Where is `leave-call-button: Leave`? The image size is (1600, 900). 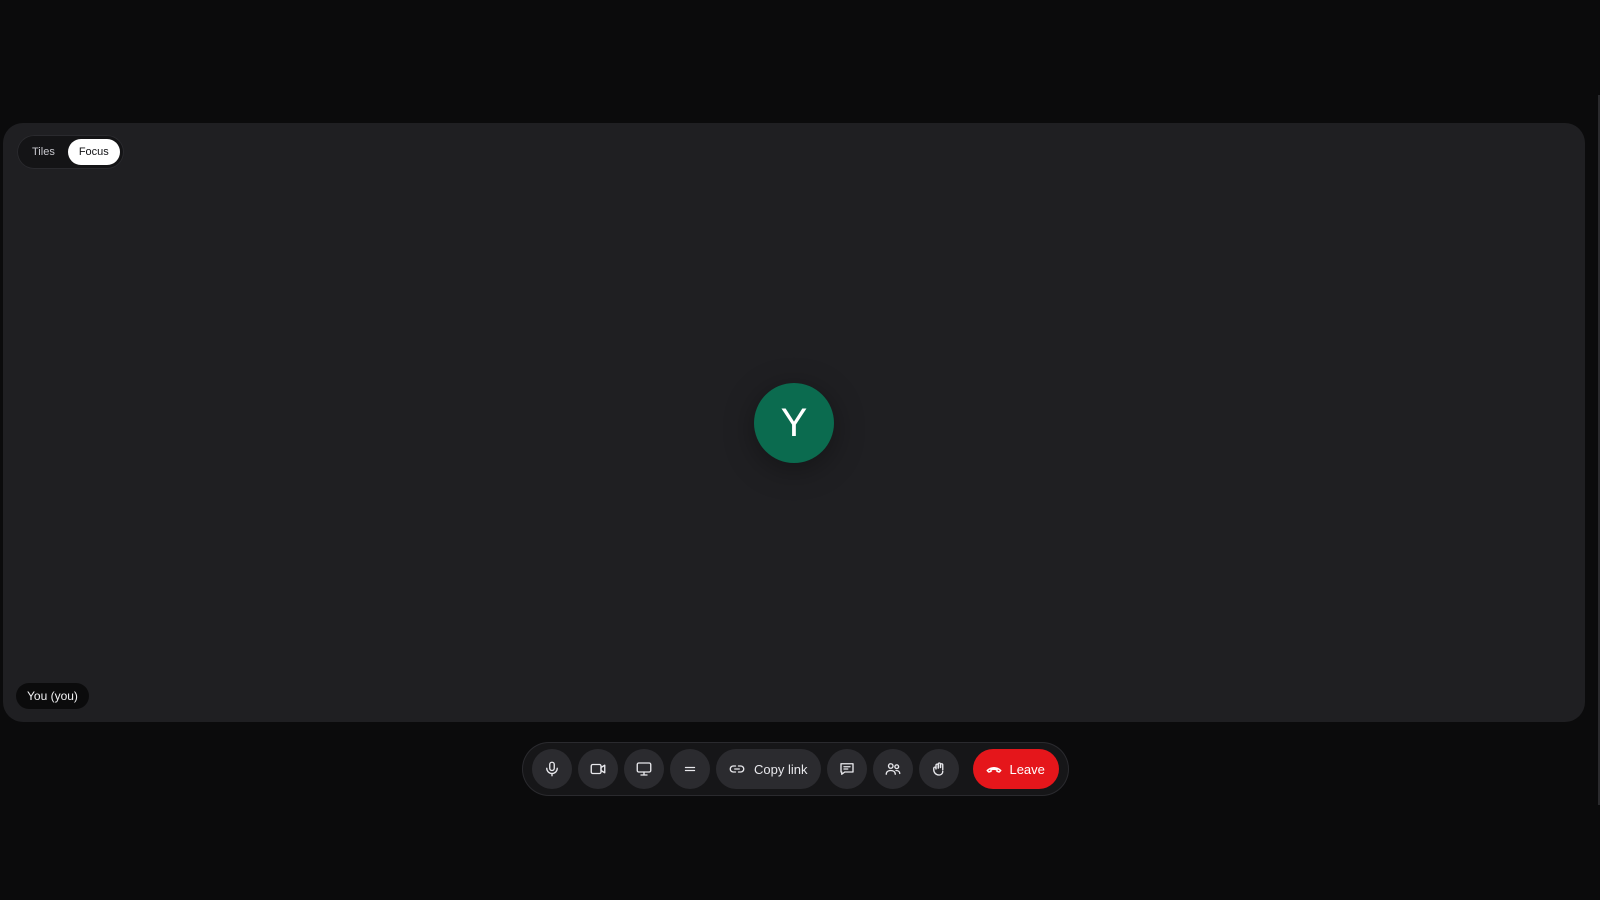
leave-call-button: Leave is located at coordinates (1016, 769).